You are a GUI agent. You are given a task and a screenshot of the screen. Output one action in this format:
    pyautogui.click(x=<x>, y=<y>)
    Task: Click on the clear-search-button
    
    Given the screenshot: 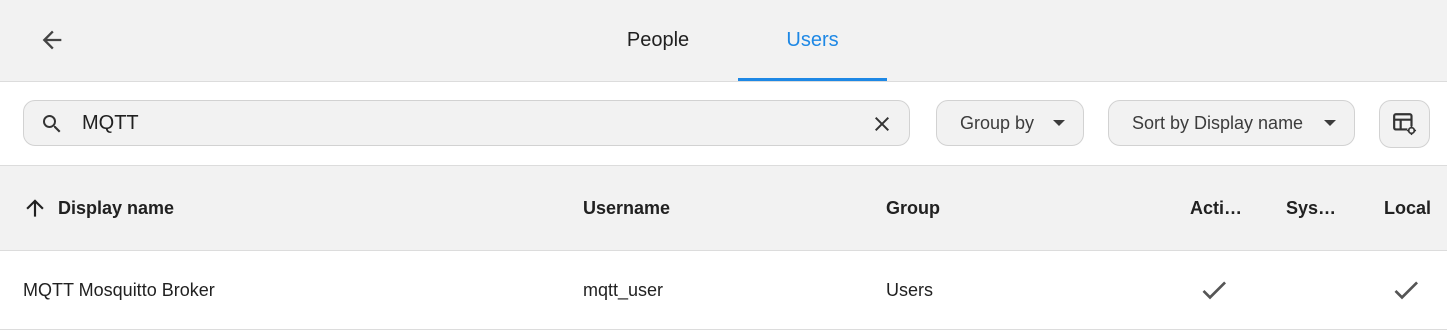 What is the action you would take?
    pyautogui.click(x=882, y=124)
    